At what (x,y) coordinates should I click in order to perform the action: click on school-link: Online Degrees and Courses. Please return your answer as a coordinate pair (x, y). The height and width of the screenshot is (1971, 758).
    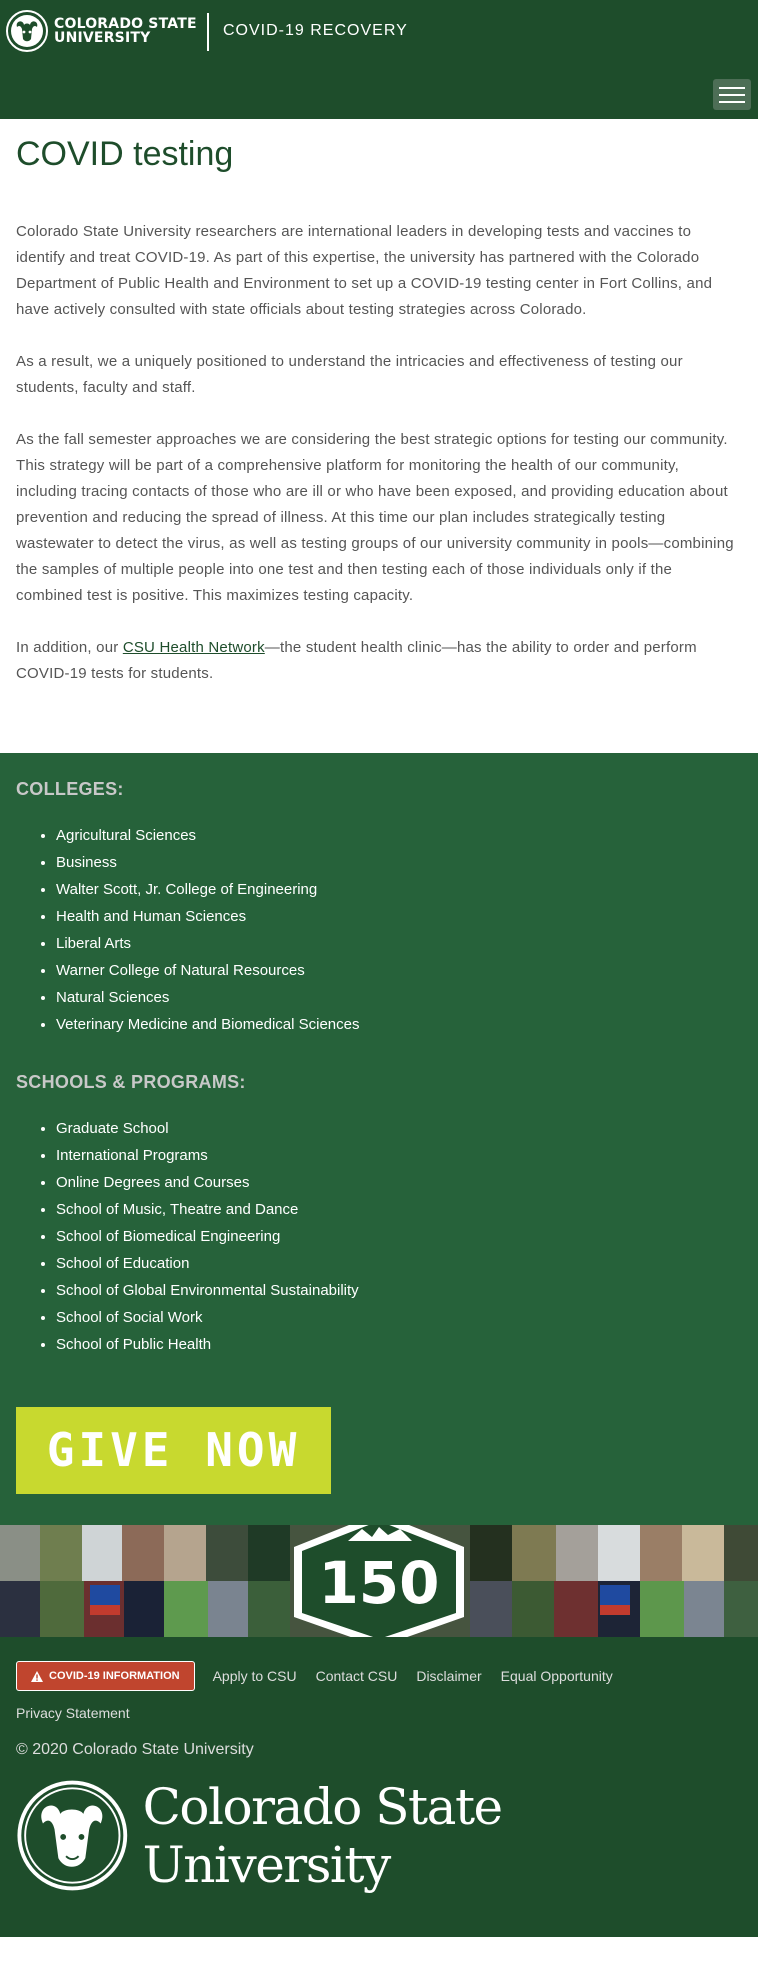
    Looking at the image, I should click on (399, 1182).